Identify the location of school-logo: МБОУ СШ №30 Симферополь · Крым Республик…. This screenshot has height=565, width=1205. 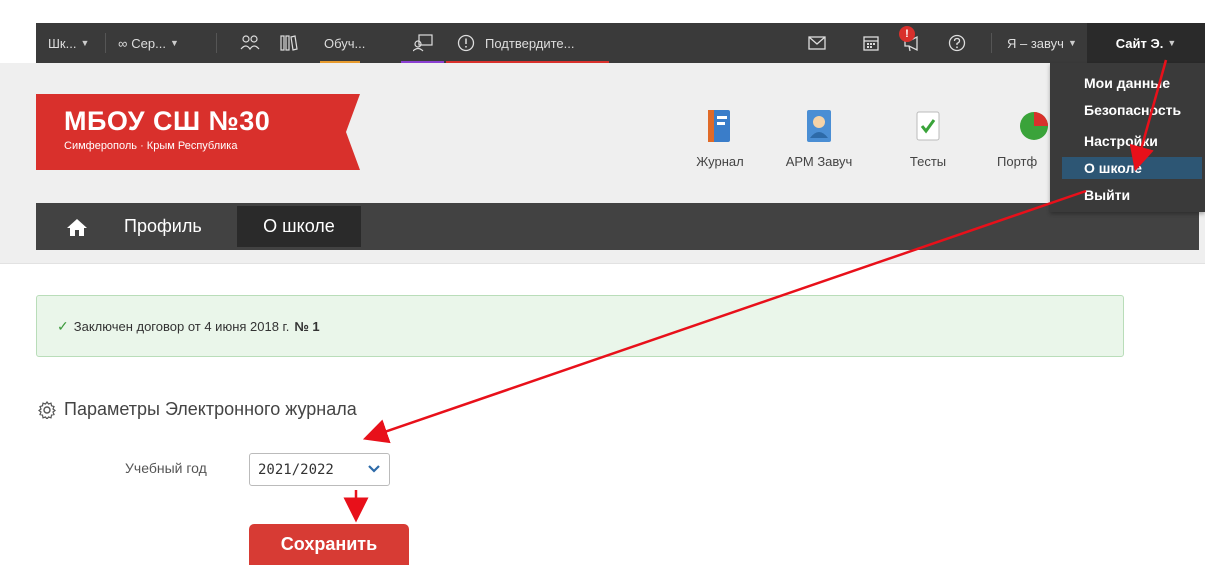
(198, 132).